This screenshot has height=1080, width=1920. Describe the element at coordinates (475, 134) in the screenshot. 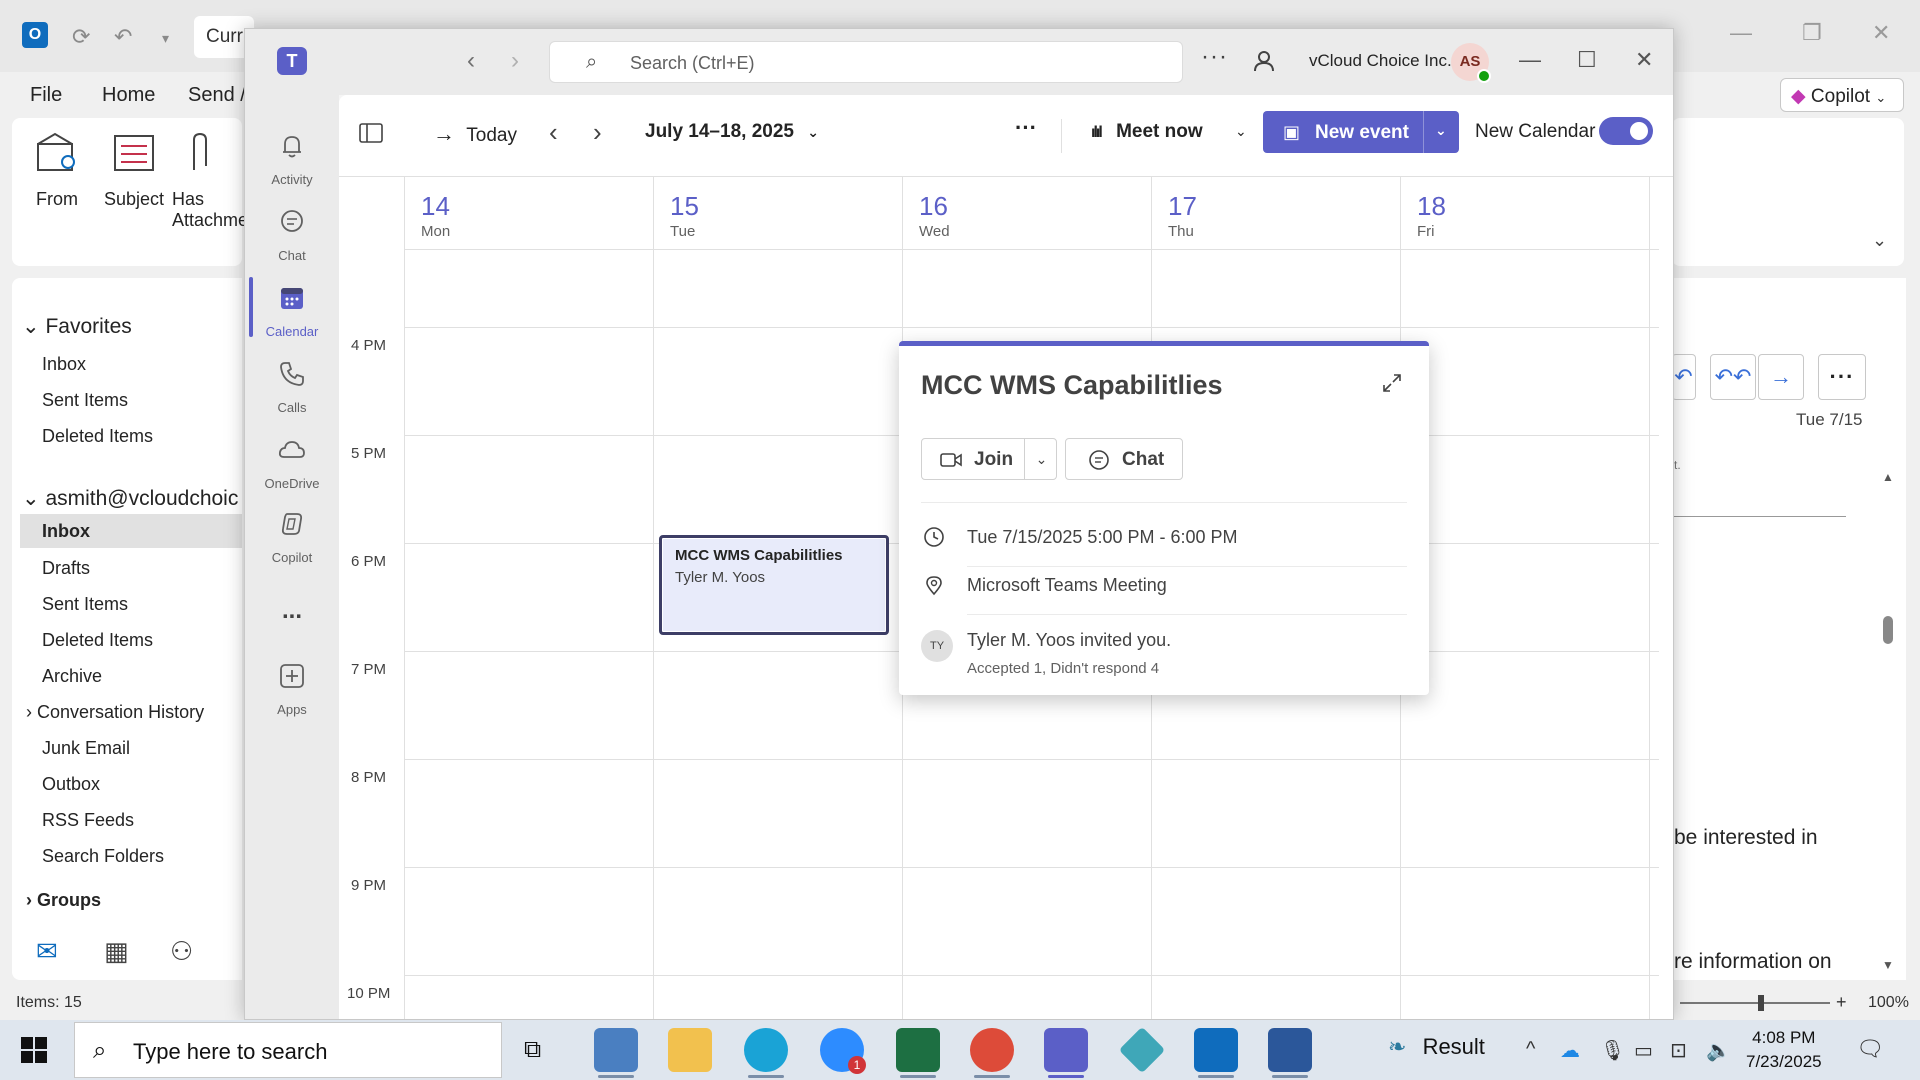

I see `today-button: → Today` at that location.